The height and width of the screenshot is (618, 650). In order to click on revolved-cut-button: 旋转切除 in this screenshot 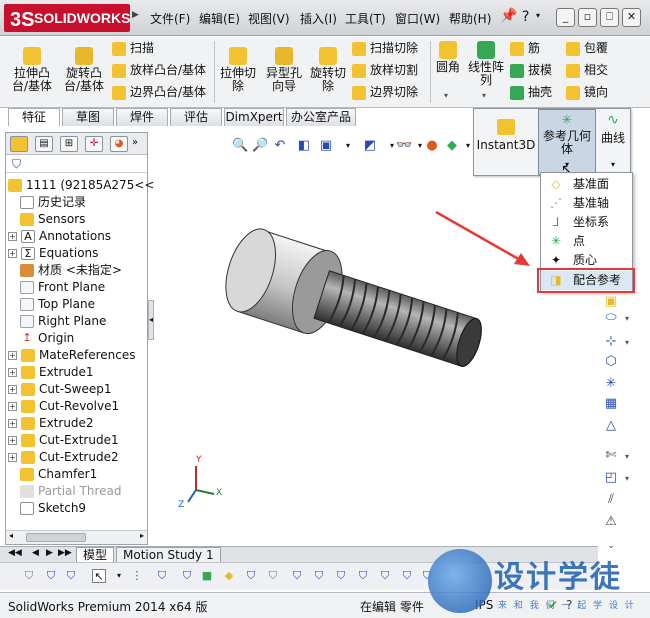, I will do `click(328, 70)`.